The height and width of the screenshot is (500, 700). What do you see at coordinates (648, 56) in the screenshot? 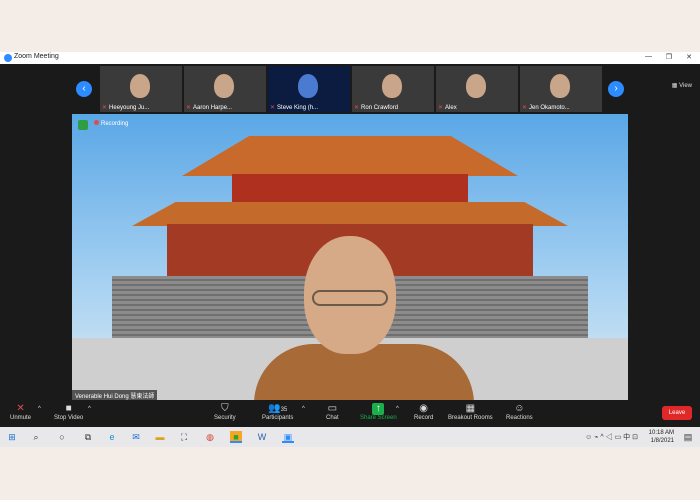
I see `minimize-icon: —` at bounding box center [648, 56].